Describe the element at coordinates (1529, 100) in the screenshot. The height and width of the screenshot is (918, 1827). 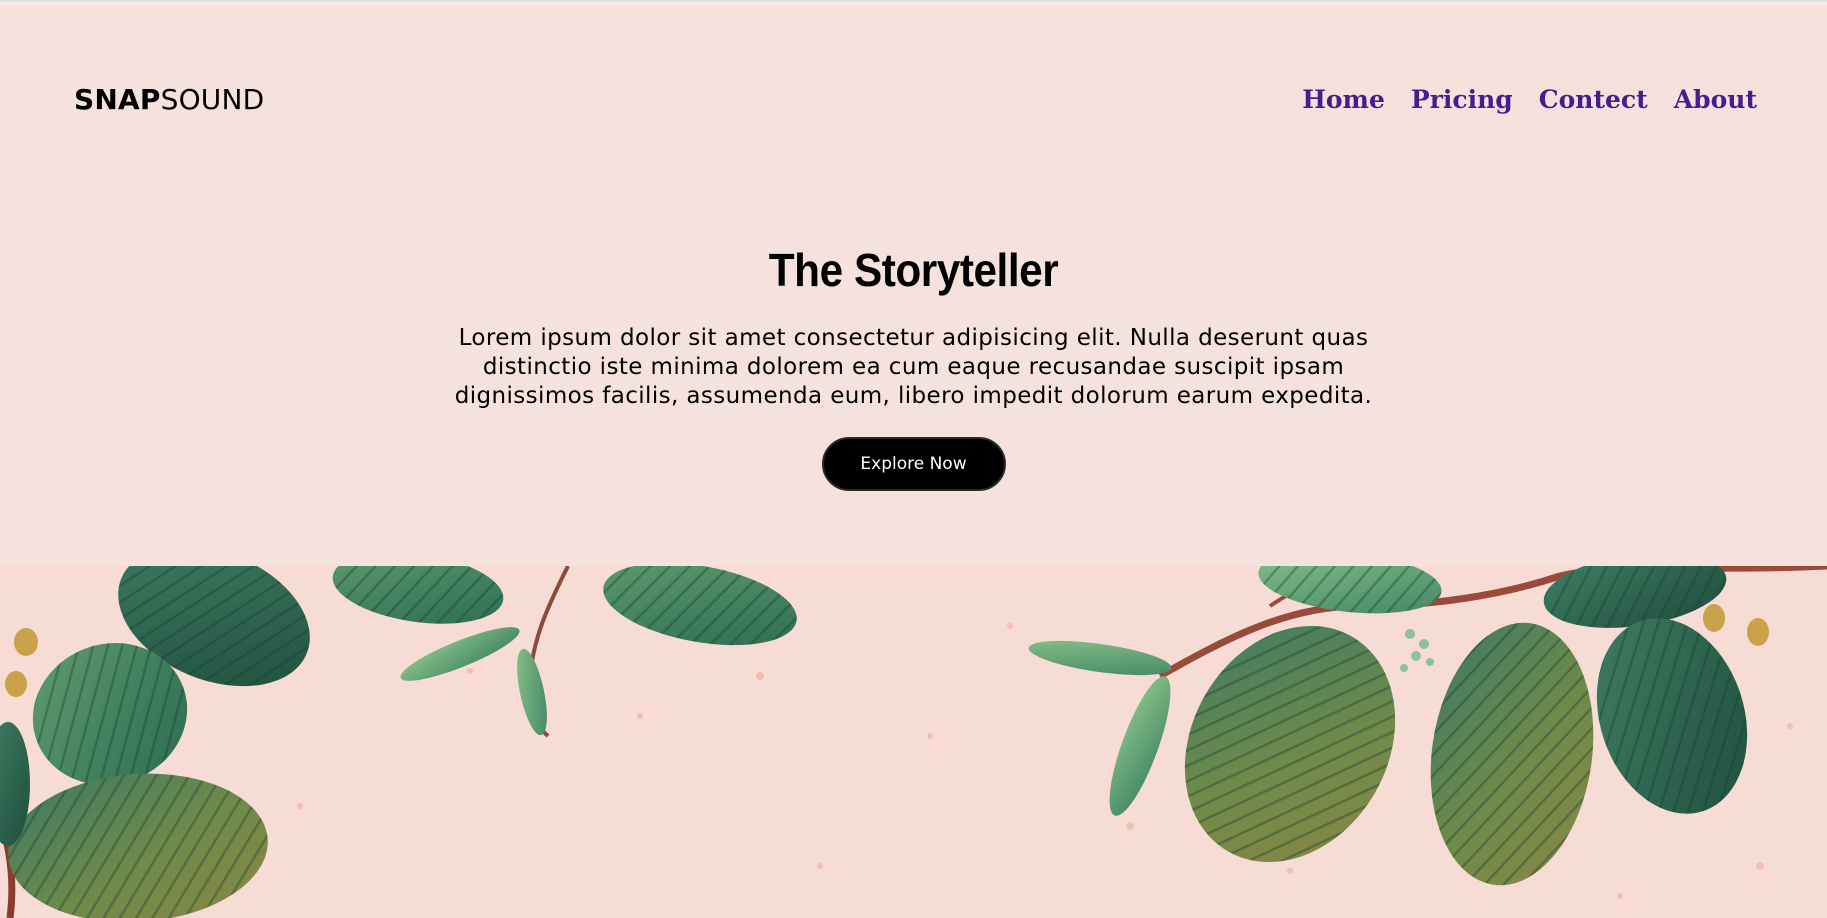
I see `main-nav: Home Pricing Contect About` at that location.